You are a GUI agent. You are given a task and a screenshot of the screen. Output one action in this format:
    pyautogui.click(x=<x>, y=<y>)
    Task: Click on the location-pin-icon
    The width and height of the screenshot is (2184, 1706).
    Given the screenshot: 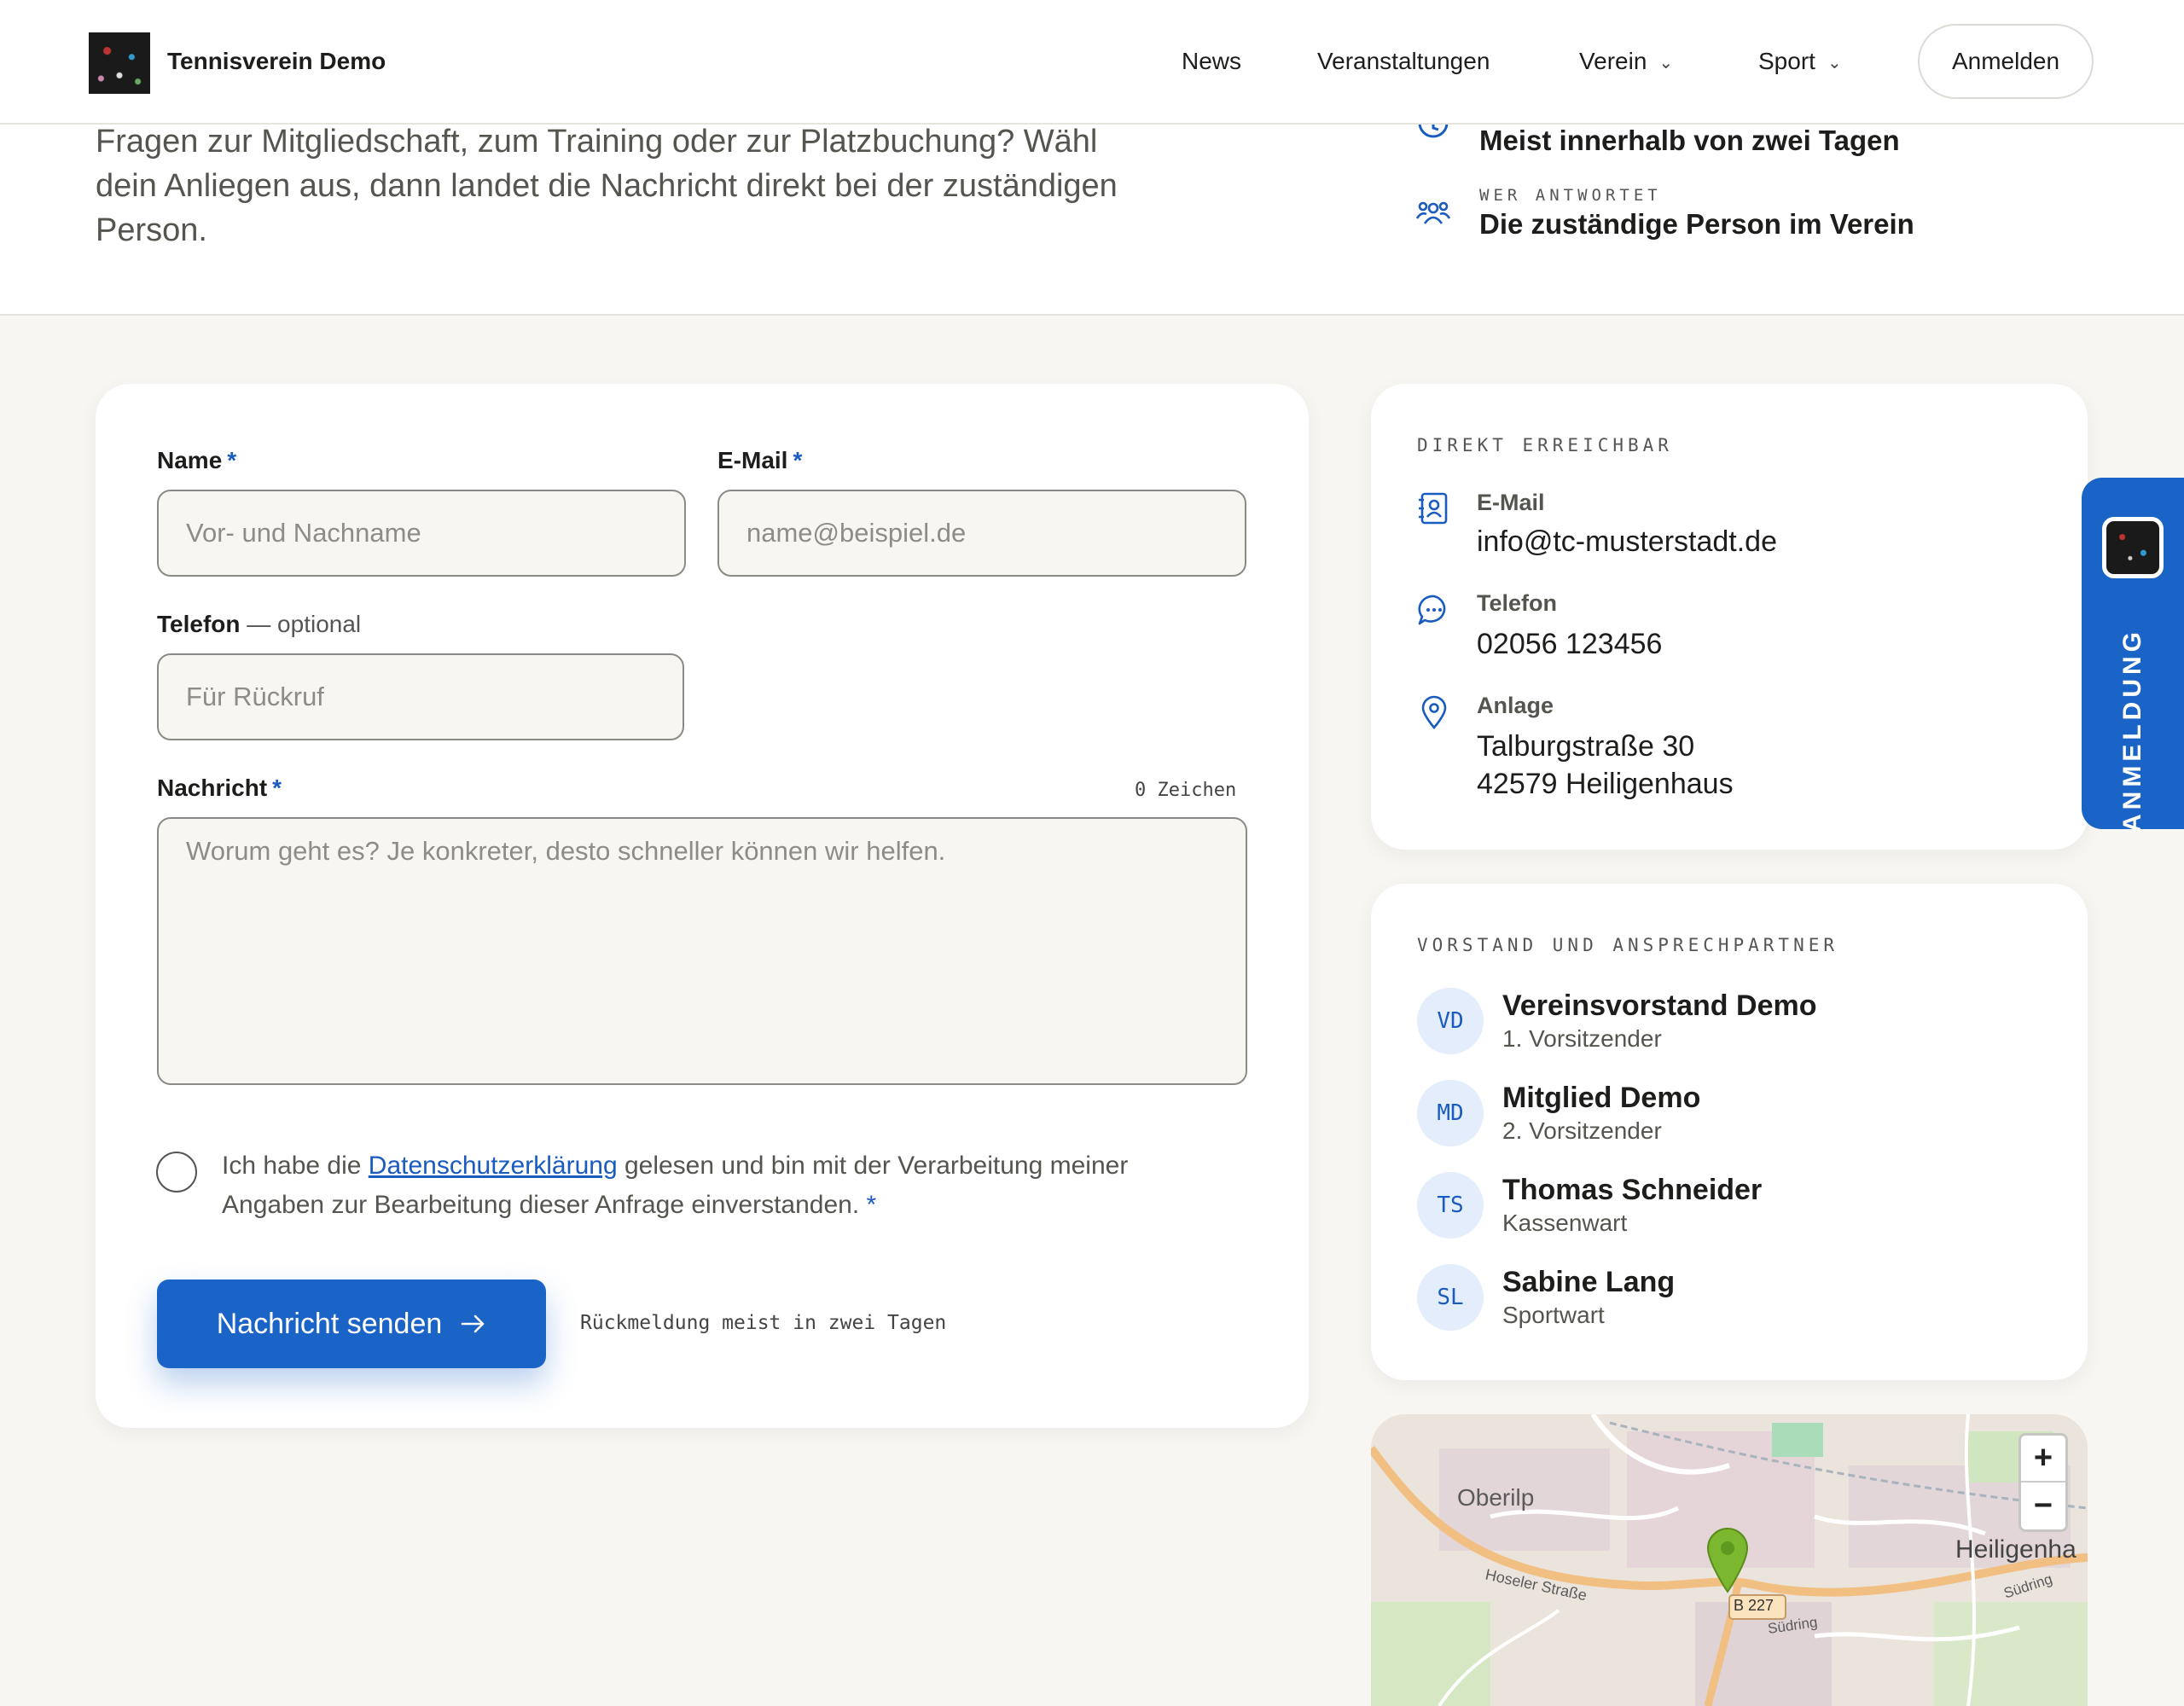 What is the action you would take?
    pyautogui.click(x=1434, y=712)
    